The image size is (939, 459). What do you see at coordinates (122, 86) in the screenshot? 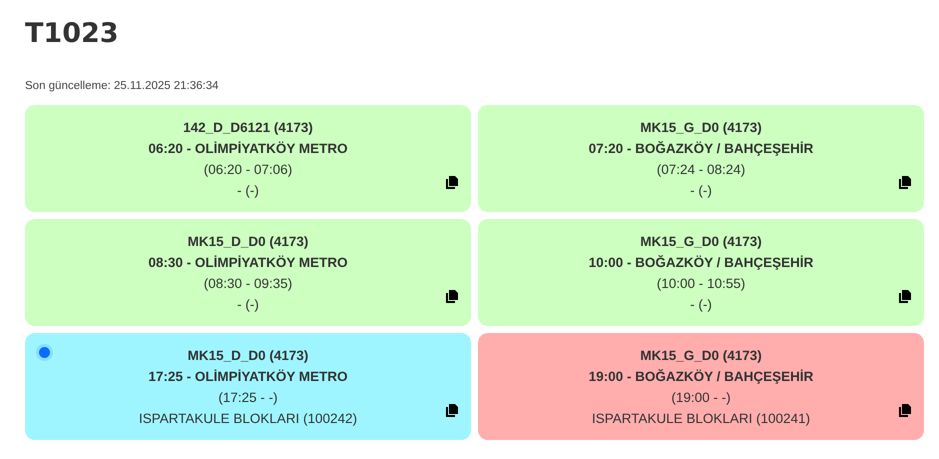
I see `last-update: Son güncelleme: 25.11.2025 21:36:34` at bounding box center [122, 86].